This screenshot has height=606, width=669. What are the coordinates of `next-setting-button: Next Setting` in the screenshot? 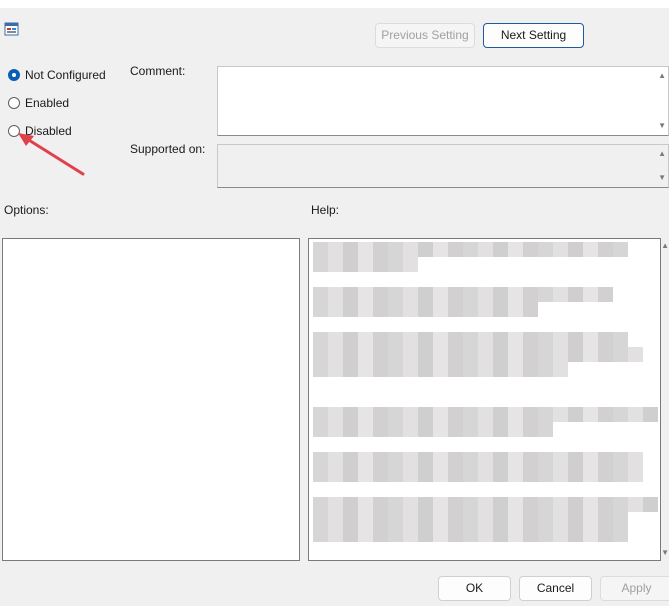 It's located at (533, 35).